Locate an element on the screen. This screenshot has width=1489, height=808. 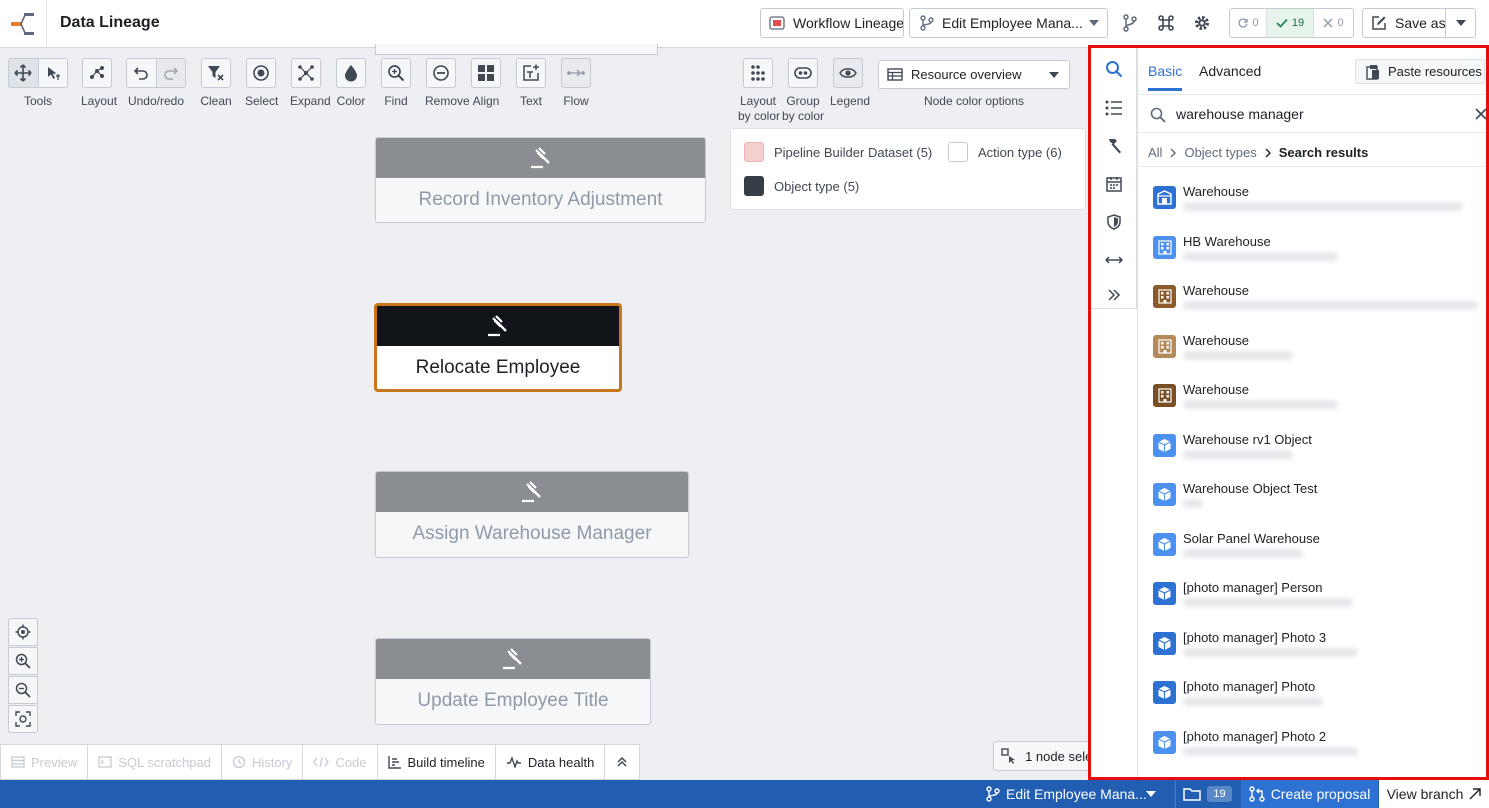
color-tool: Color is located at coordinates (351, 83).